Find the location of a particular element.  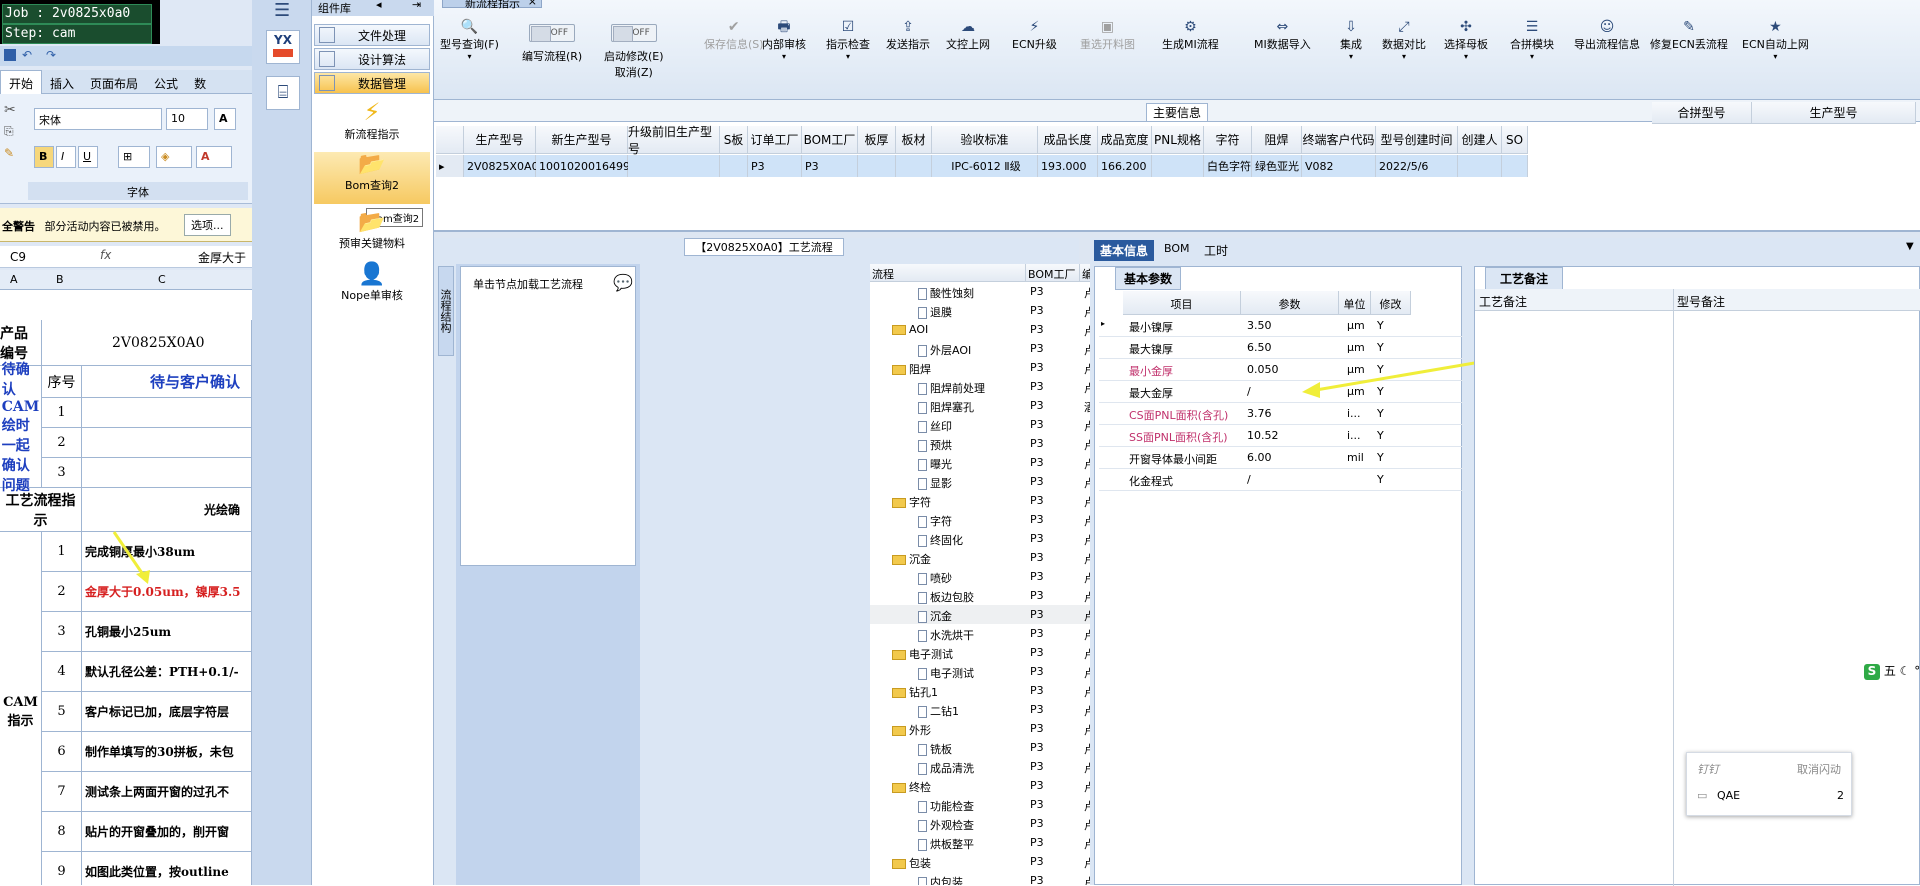

tree-node: 内包装 is located at coordinates (940, 879).